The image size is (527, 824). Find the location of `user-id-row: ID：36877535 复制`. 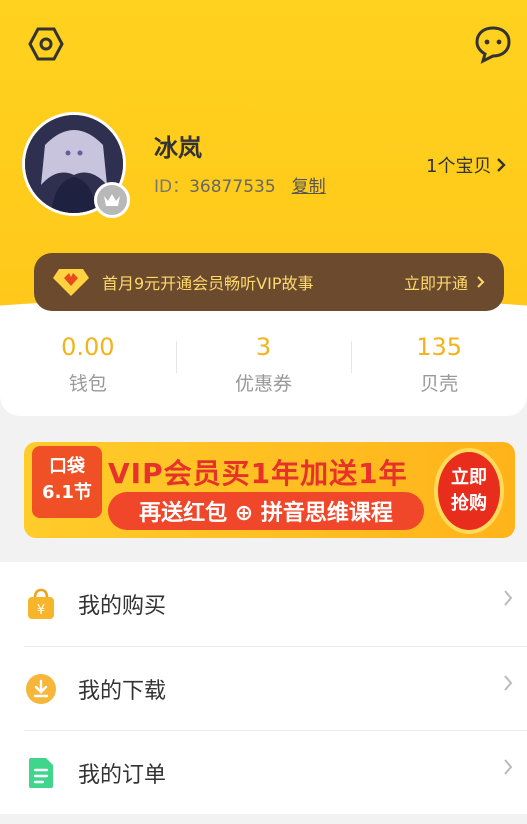

user-id-row: ID：36877535 复制 is located at coordinates (240, 184).